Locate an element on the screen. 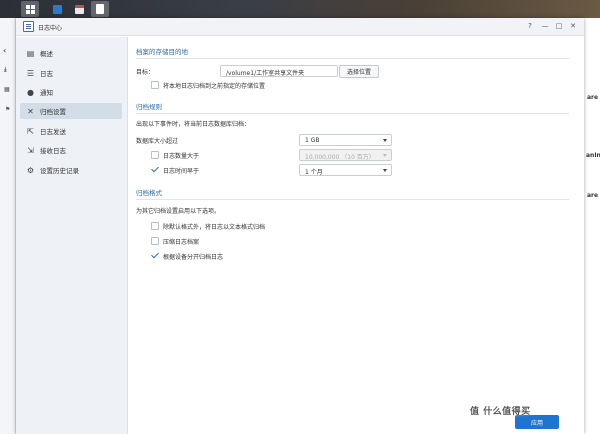 This screenshot has width=600, height=434. watermark-text: 值 什么值得买 is located at coordinates (500, 412).